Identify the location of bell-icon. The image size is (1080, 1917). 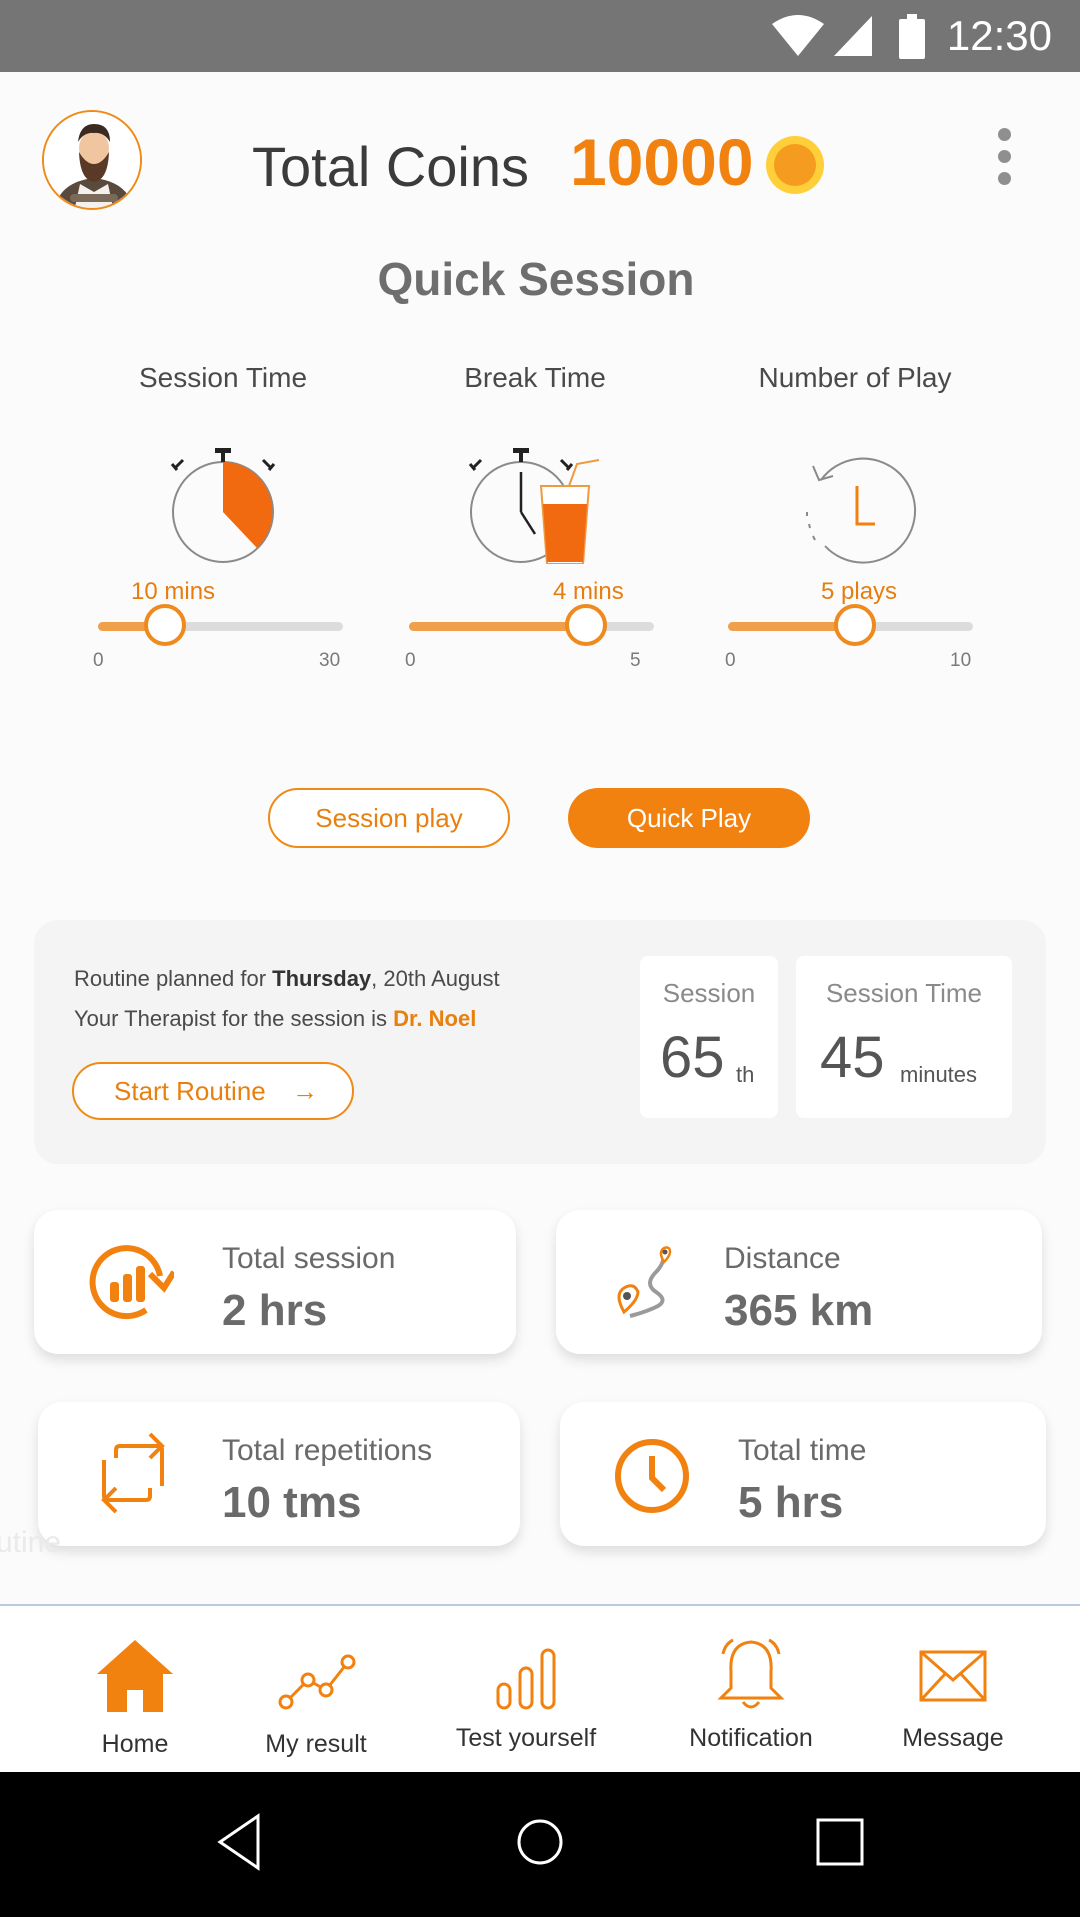
(751, 1673).